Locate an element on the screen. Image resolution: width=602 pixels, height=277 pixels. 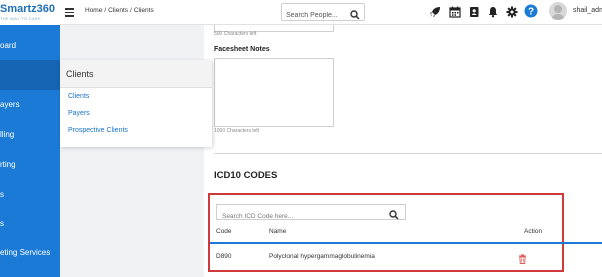
username: shail_admi is located at coordinates (587, 10).